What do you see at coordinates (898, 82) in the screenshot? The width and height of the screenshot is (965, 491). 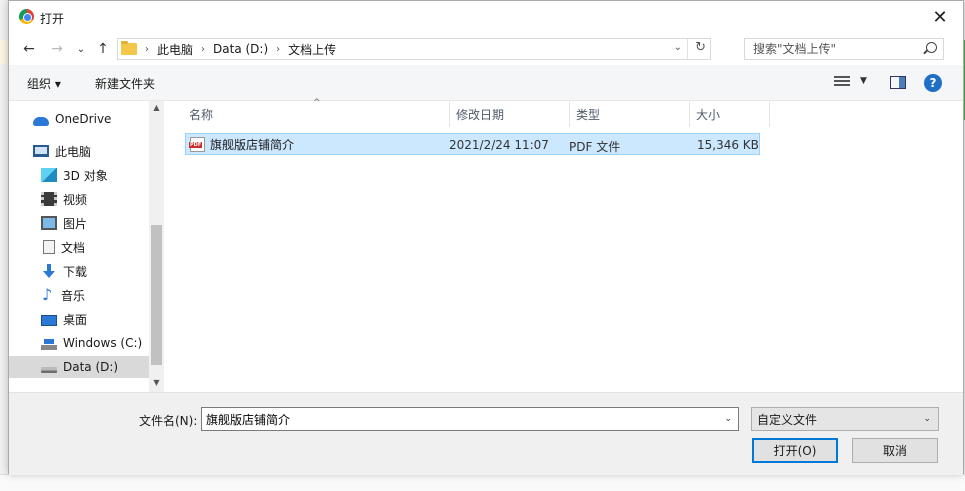 I see `preview-pane-icon` at bounding box center [898, 82].